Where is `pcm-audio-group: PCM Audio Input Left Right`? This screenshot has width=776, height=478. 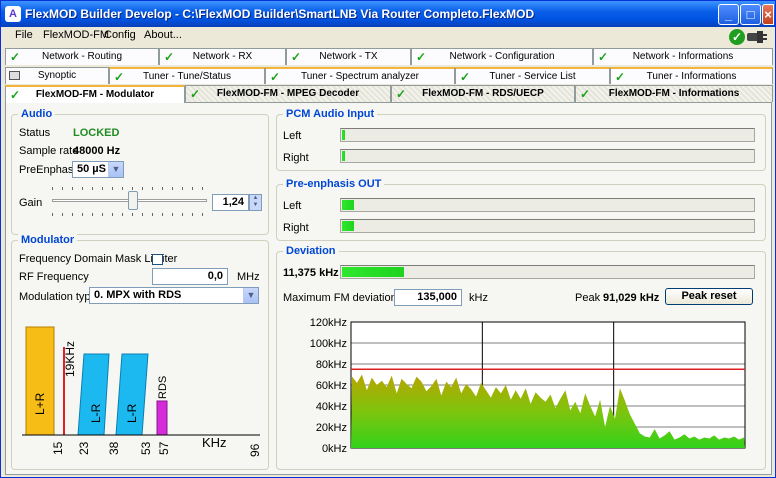
pcm-audio-group: PCM Audio Input Left Right is located at coordinates (521, 139).